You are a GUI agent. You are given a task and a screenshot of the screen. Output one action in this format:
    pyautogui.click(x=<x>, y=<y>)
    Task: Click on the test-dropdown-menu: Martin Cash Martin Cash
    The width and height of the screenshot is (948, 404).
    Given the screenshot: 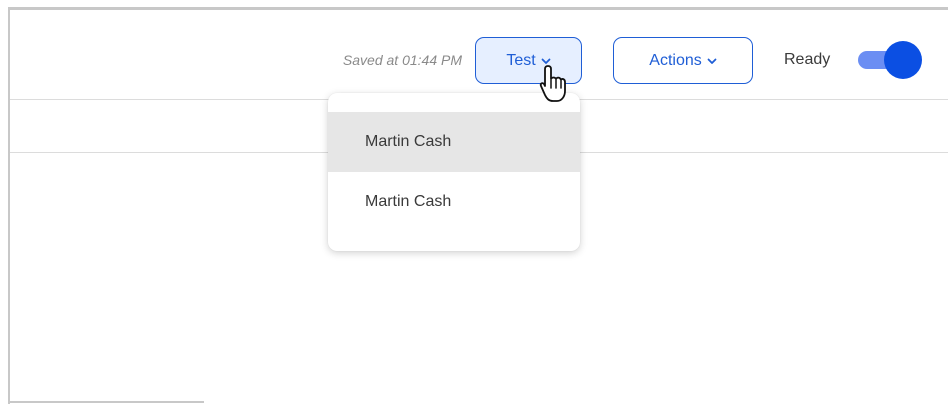 What is the action you would take?
    pyautogui.click(x=454, y=172)
    